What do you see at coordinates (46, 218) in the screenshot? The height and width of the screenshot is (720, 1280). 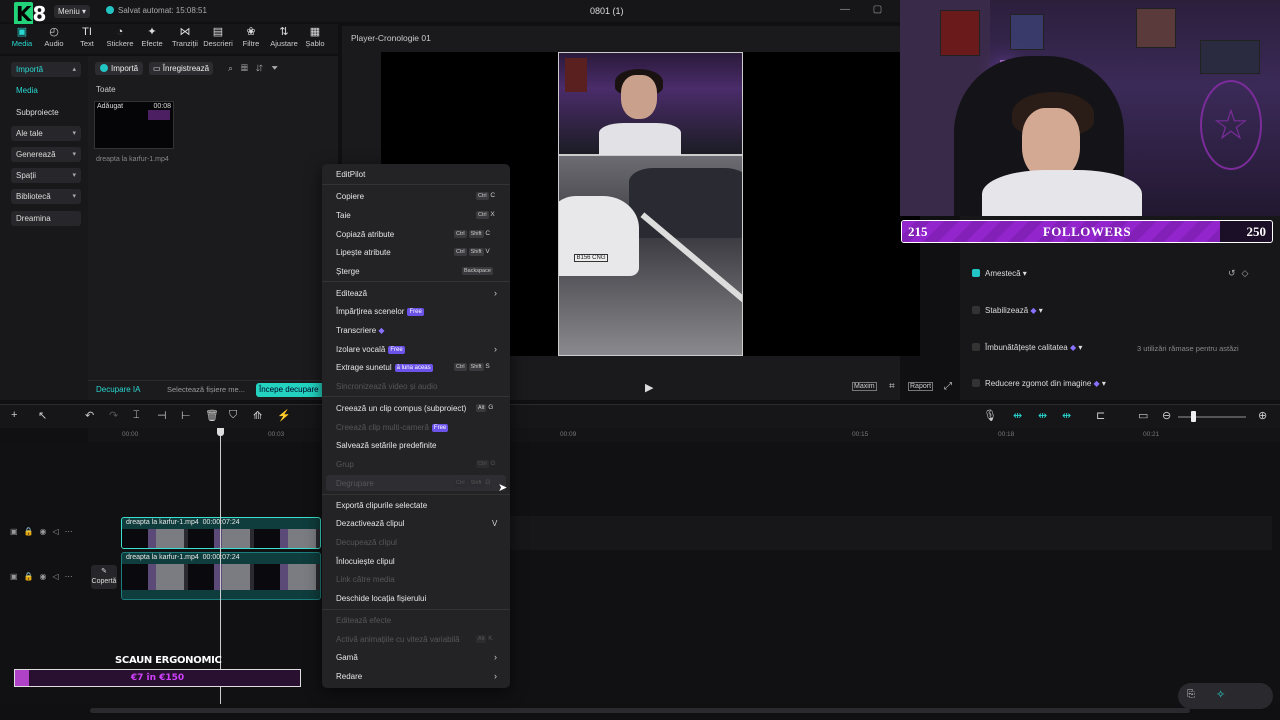 I see `sidebar-item-dreamina: Dreamina` at bounding box center [46, 218].